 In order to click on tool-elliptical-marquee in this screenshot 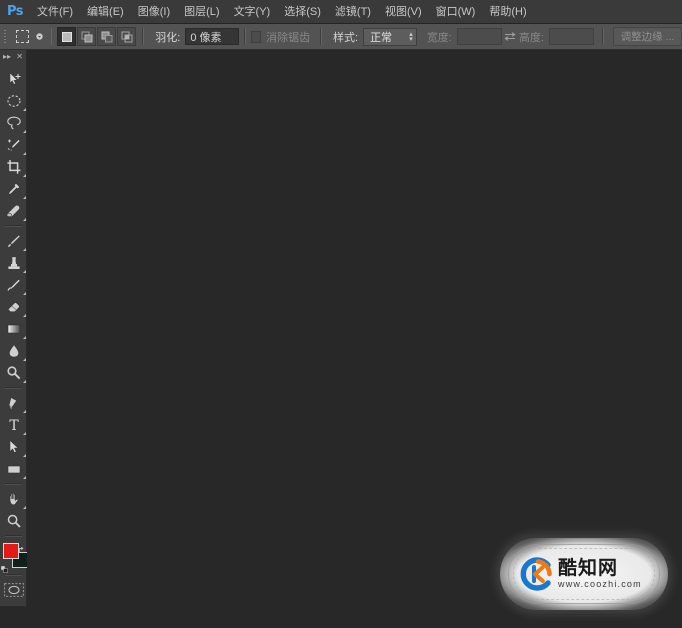, I will do `click(13, 101)`.